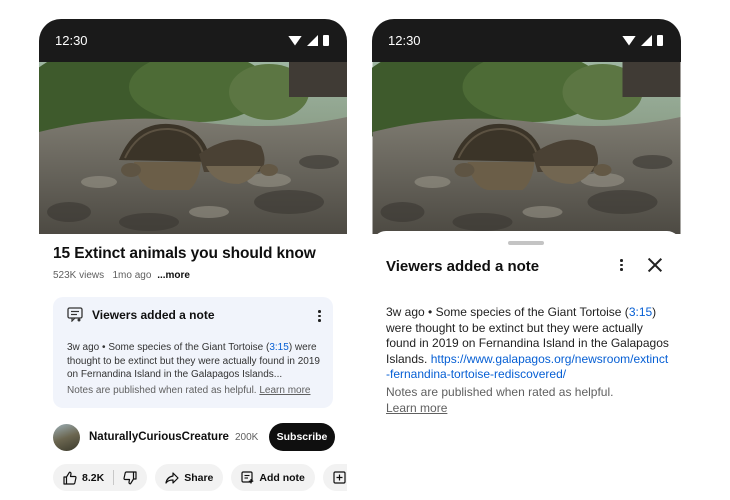  I want to click on upload-age: 1mo ago, so click(132, 275).